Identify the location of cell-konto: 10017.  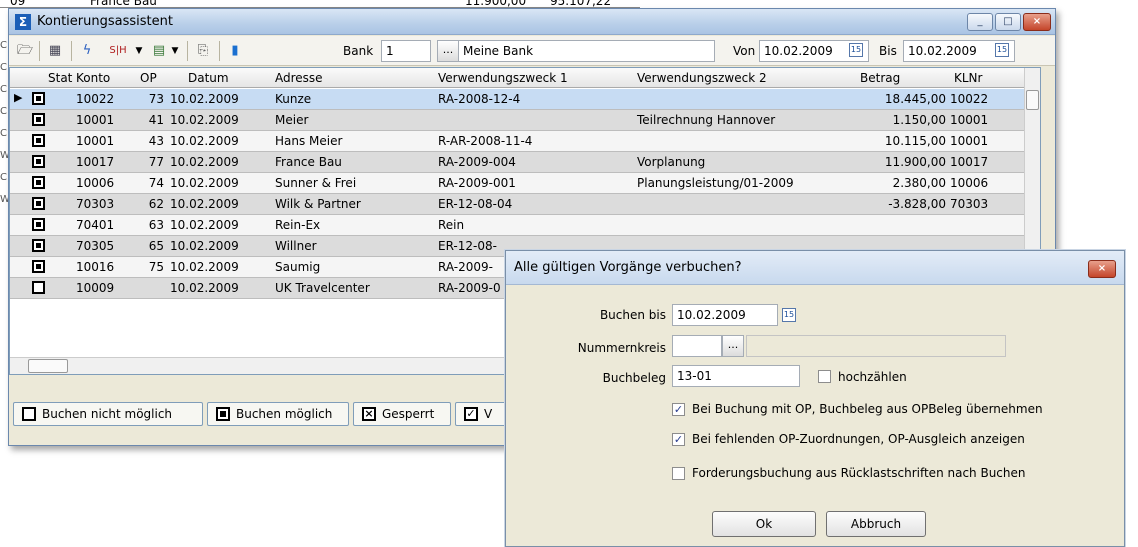
(95, 162).